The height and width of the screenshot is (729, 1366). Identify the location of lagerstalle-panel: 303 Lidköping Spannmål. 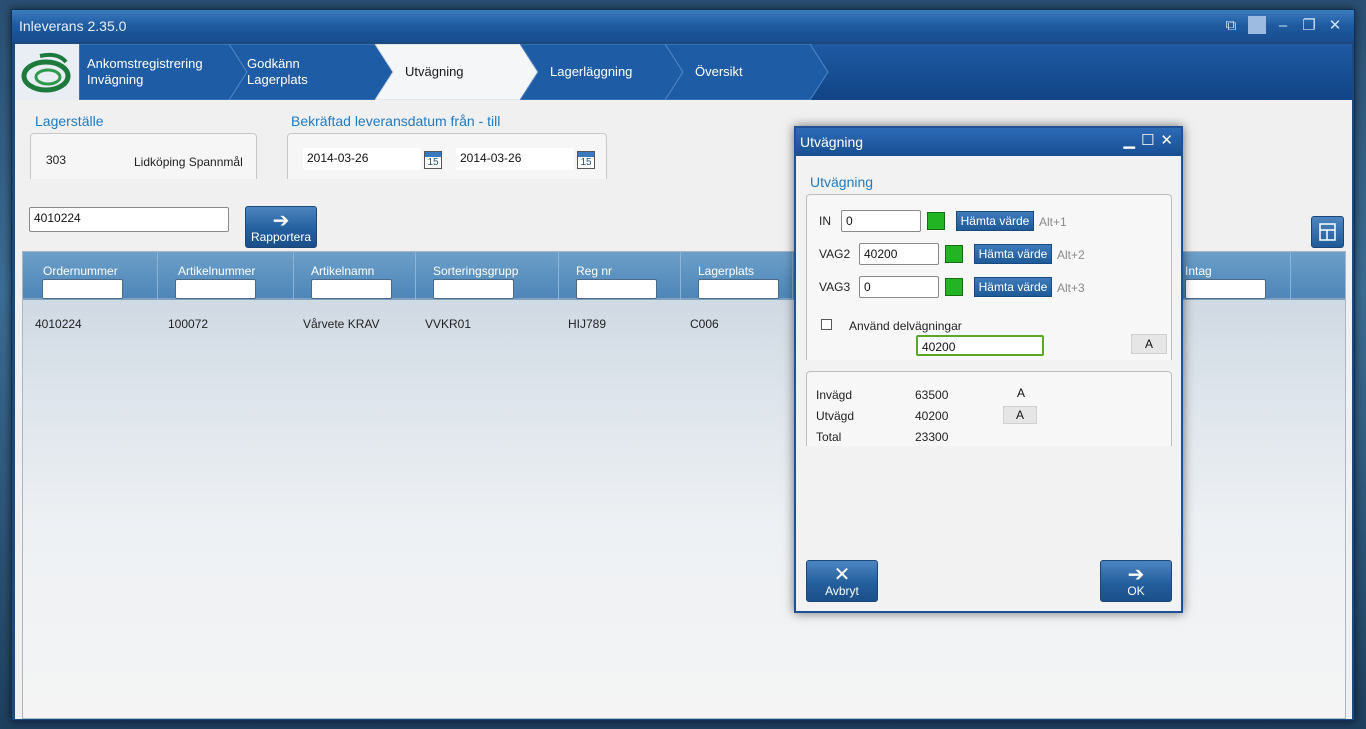
(143, 156).